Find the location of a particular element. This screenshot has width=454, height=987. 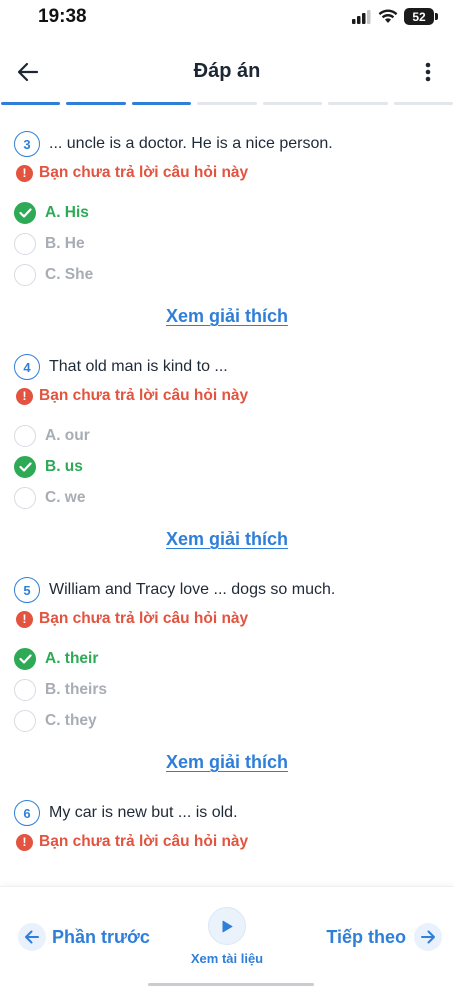

arrow-left-icon is located at coordinates (32, 937).